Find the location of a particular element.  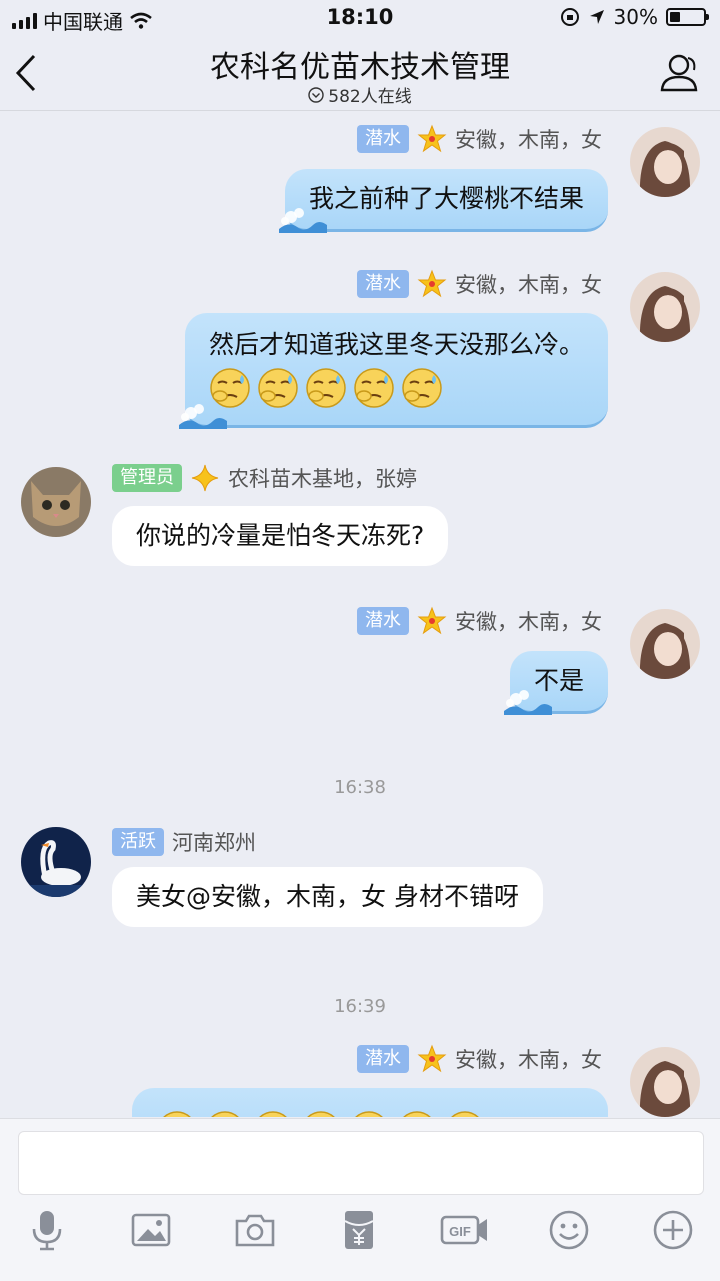

group-members-icon is located at coordinates (679, 73).